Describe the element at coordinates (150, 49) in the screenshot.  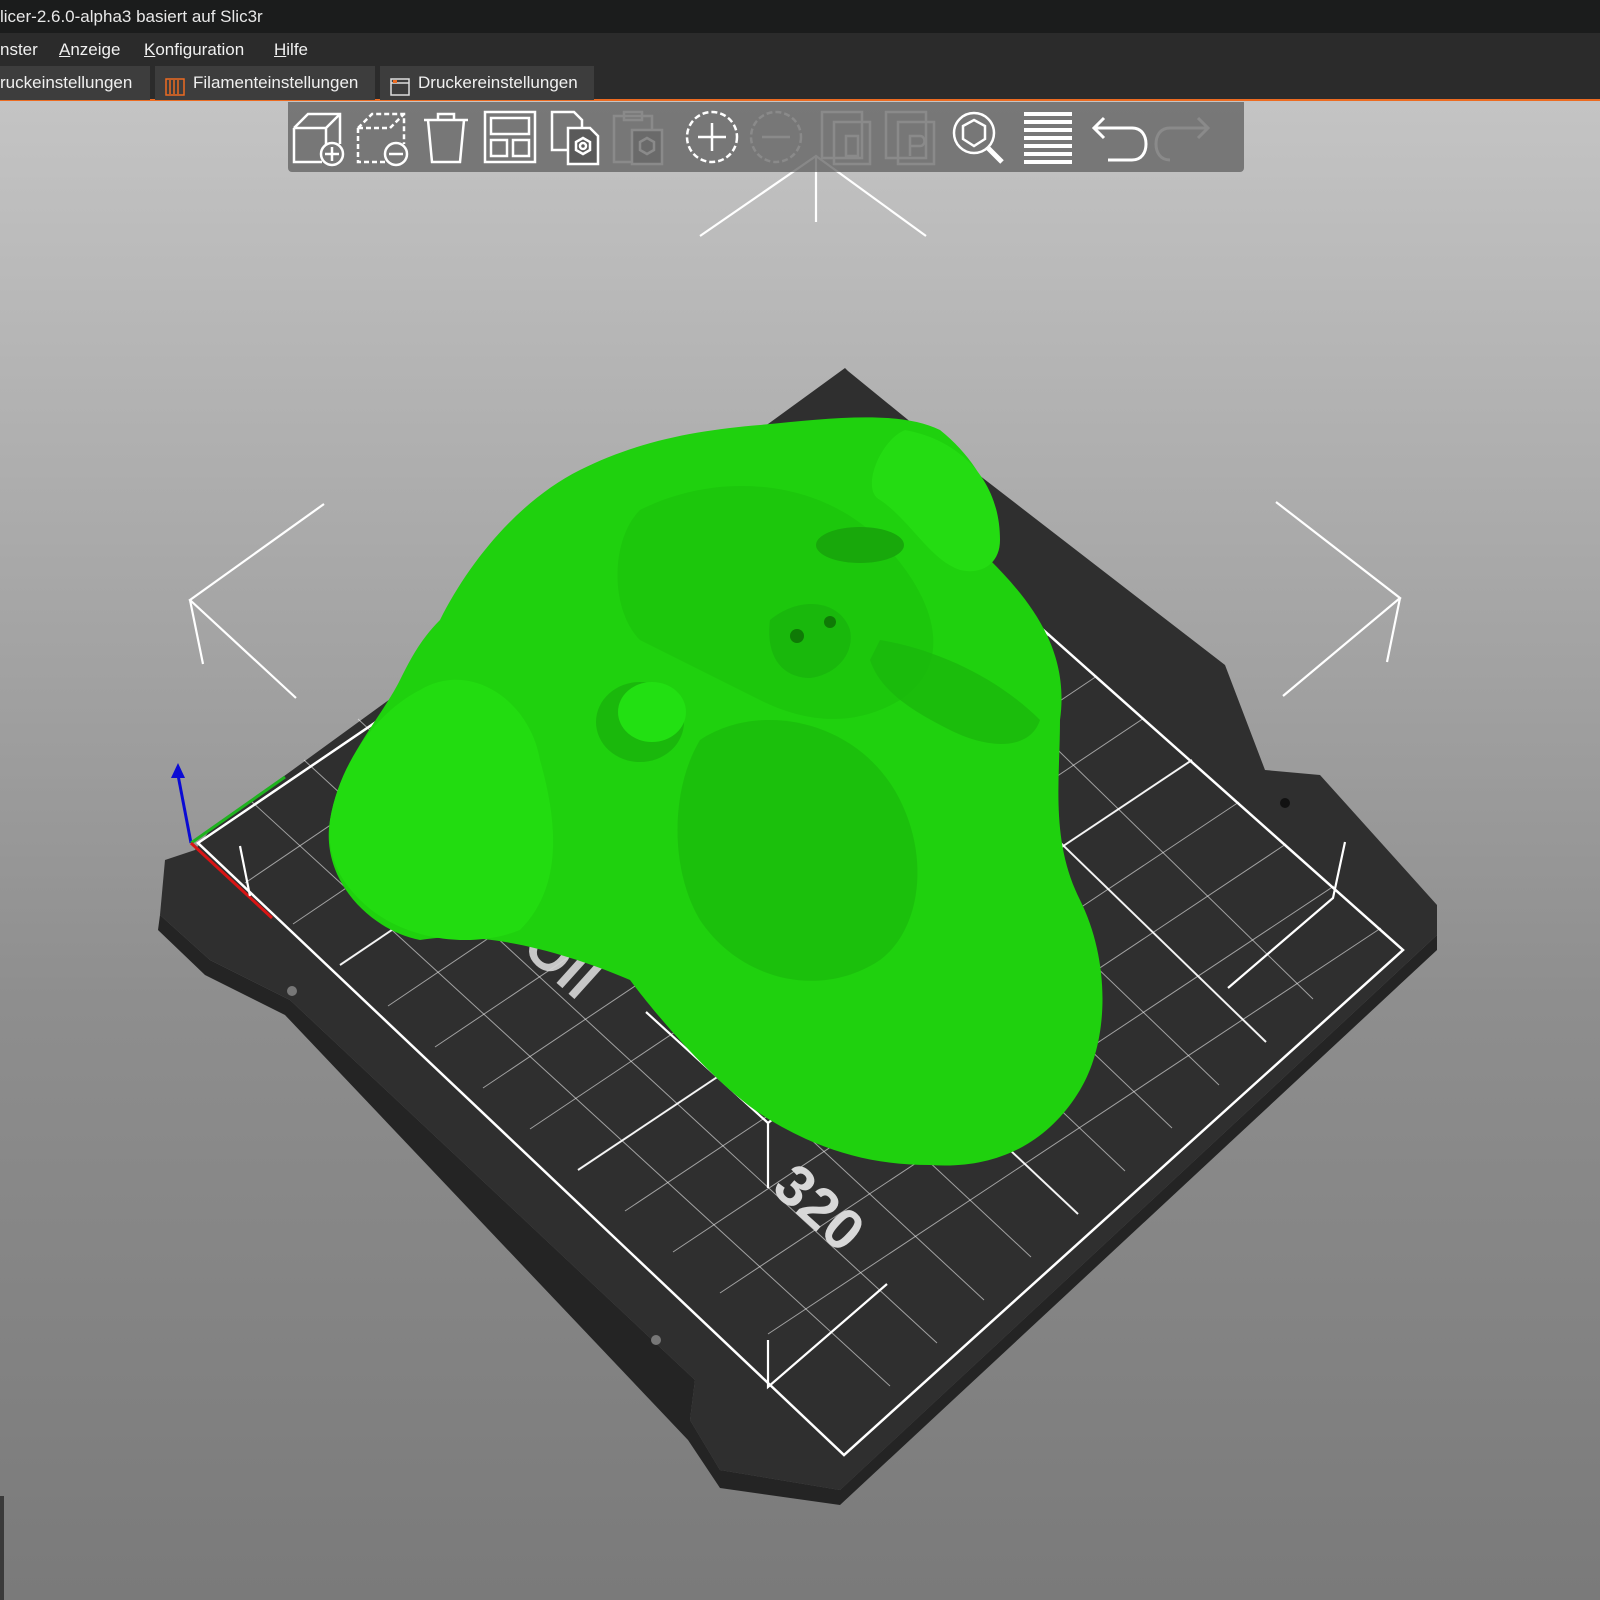
I see `menu-accel: K` at that location.